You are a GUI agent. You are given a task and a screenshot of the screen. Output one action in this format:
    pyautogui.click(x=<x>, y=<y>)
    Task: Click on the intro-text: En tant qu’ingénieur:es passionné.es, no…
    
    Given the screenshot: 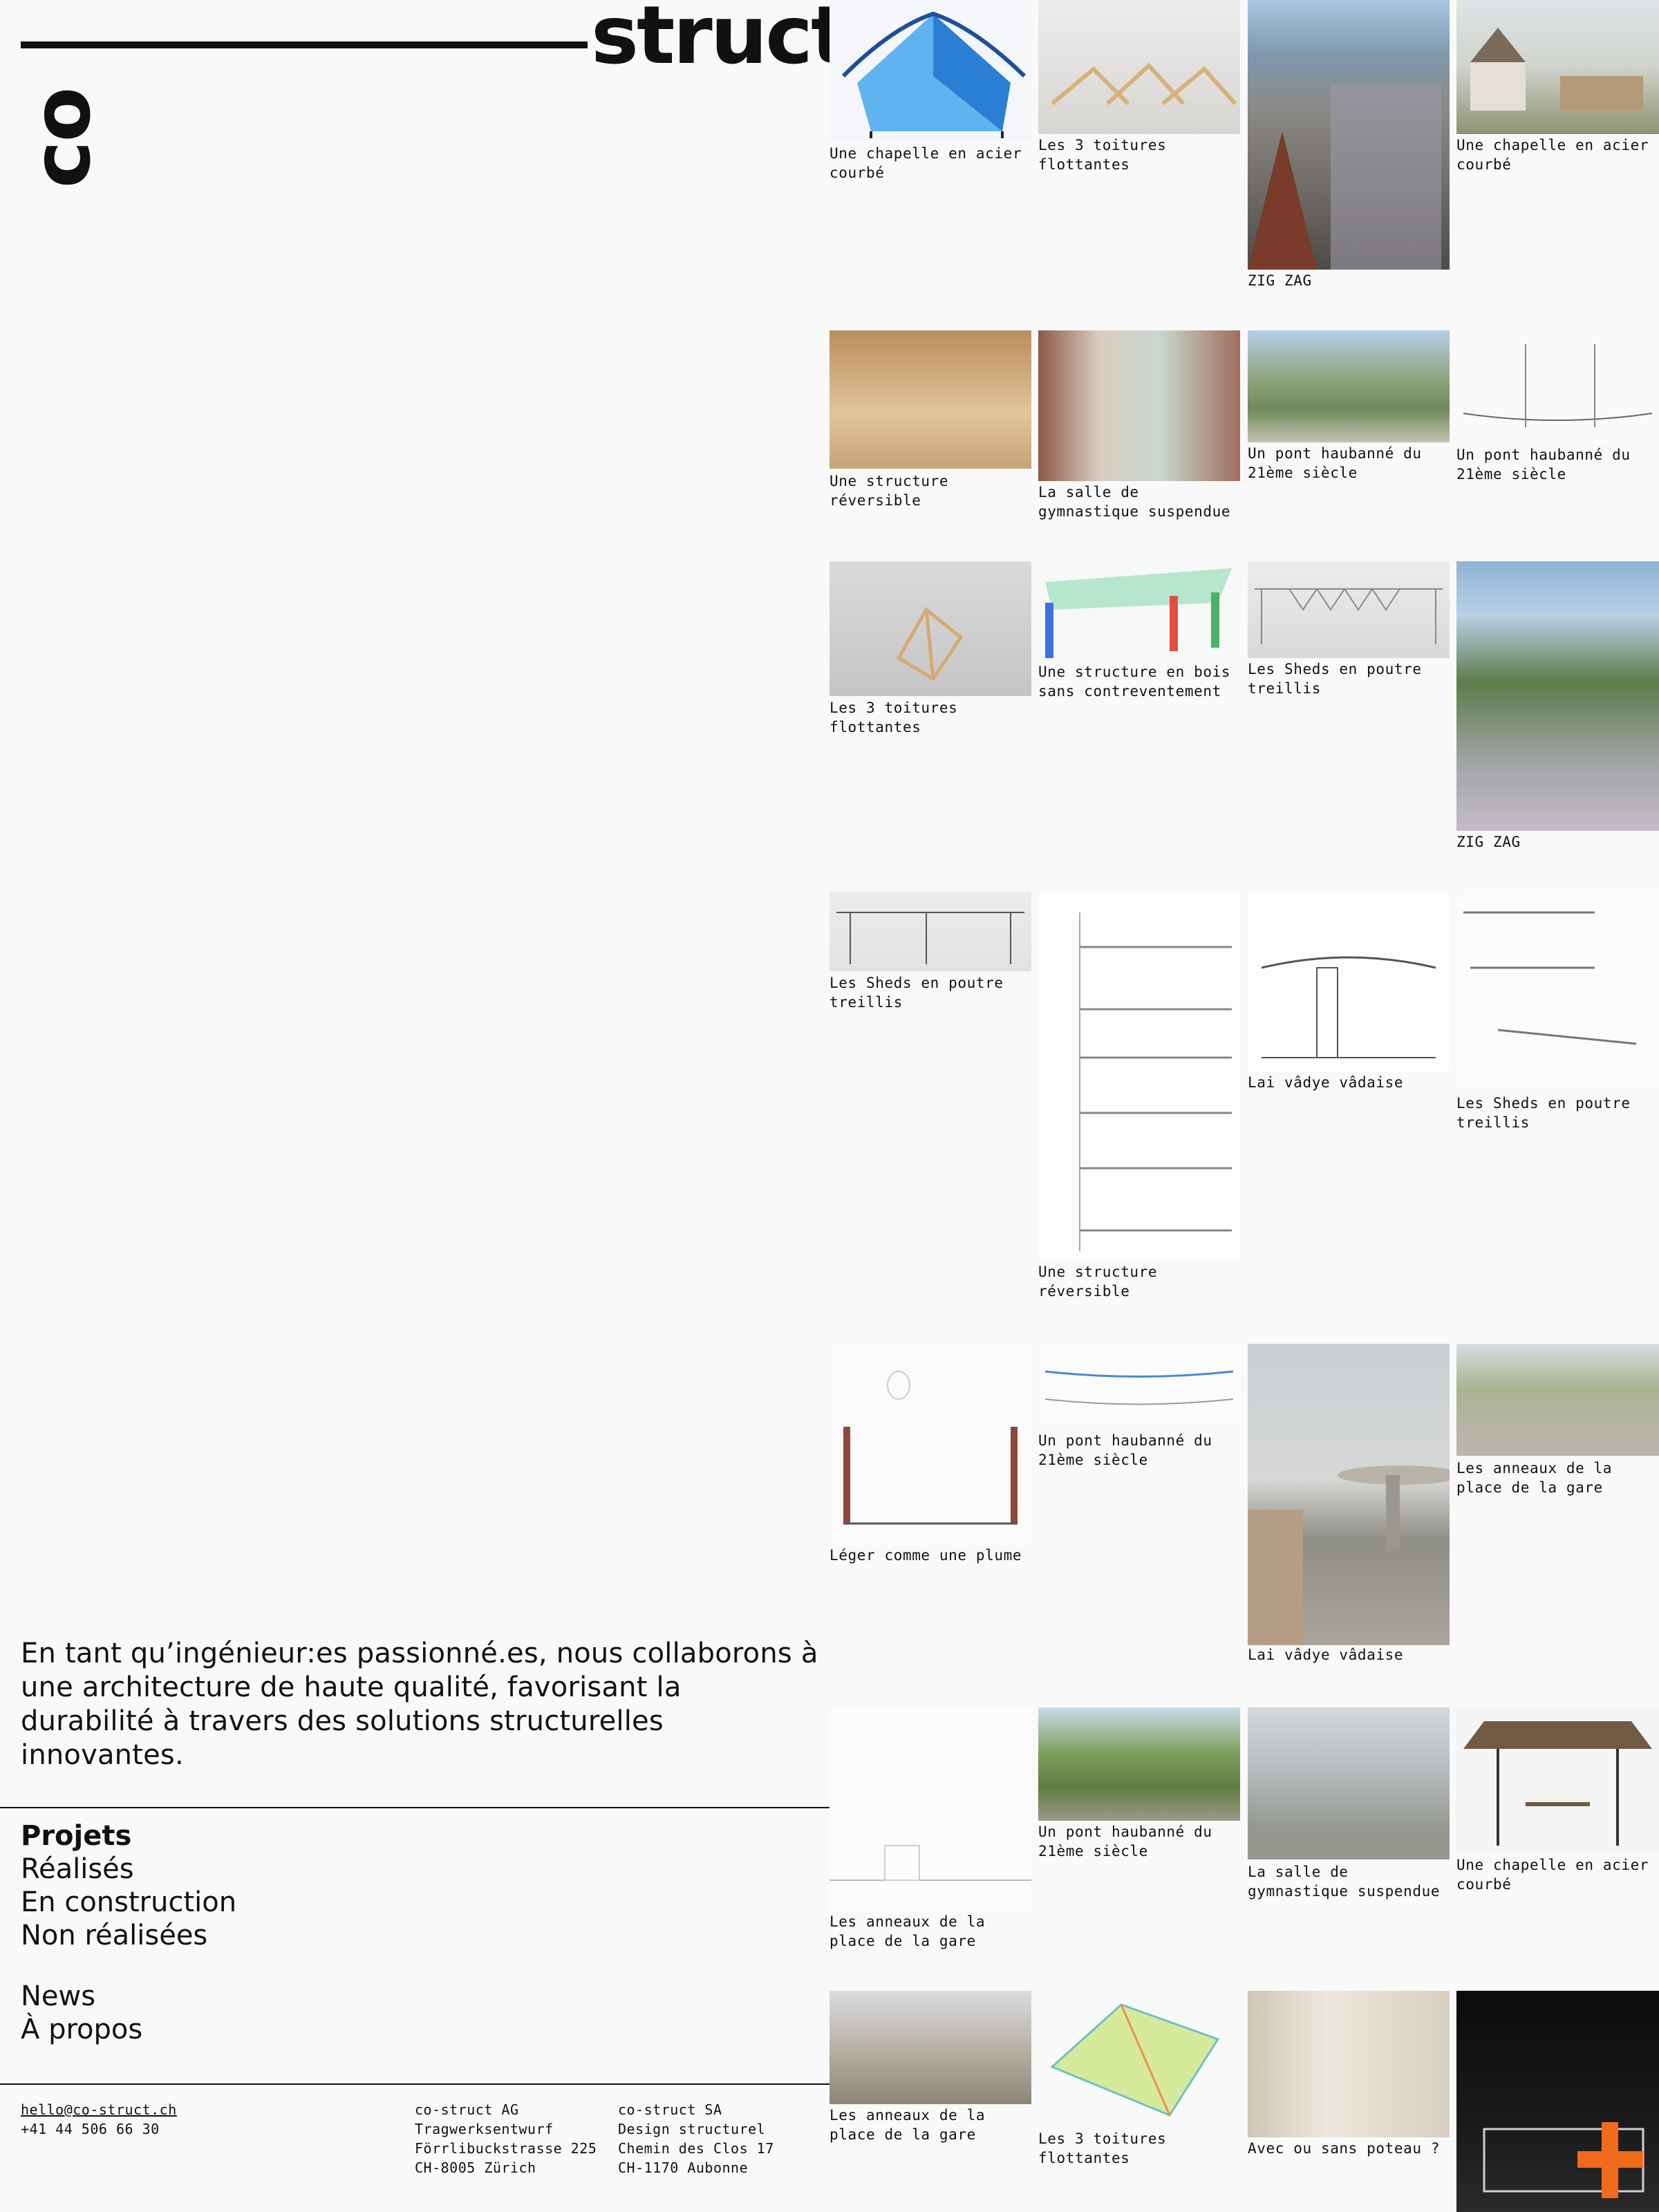 What is the action you would take?
    pyautogui.click(x=419, y=1704)
    